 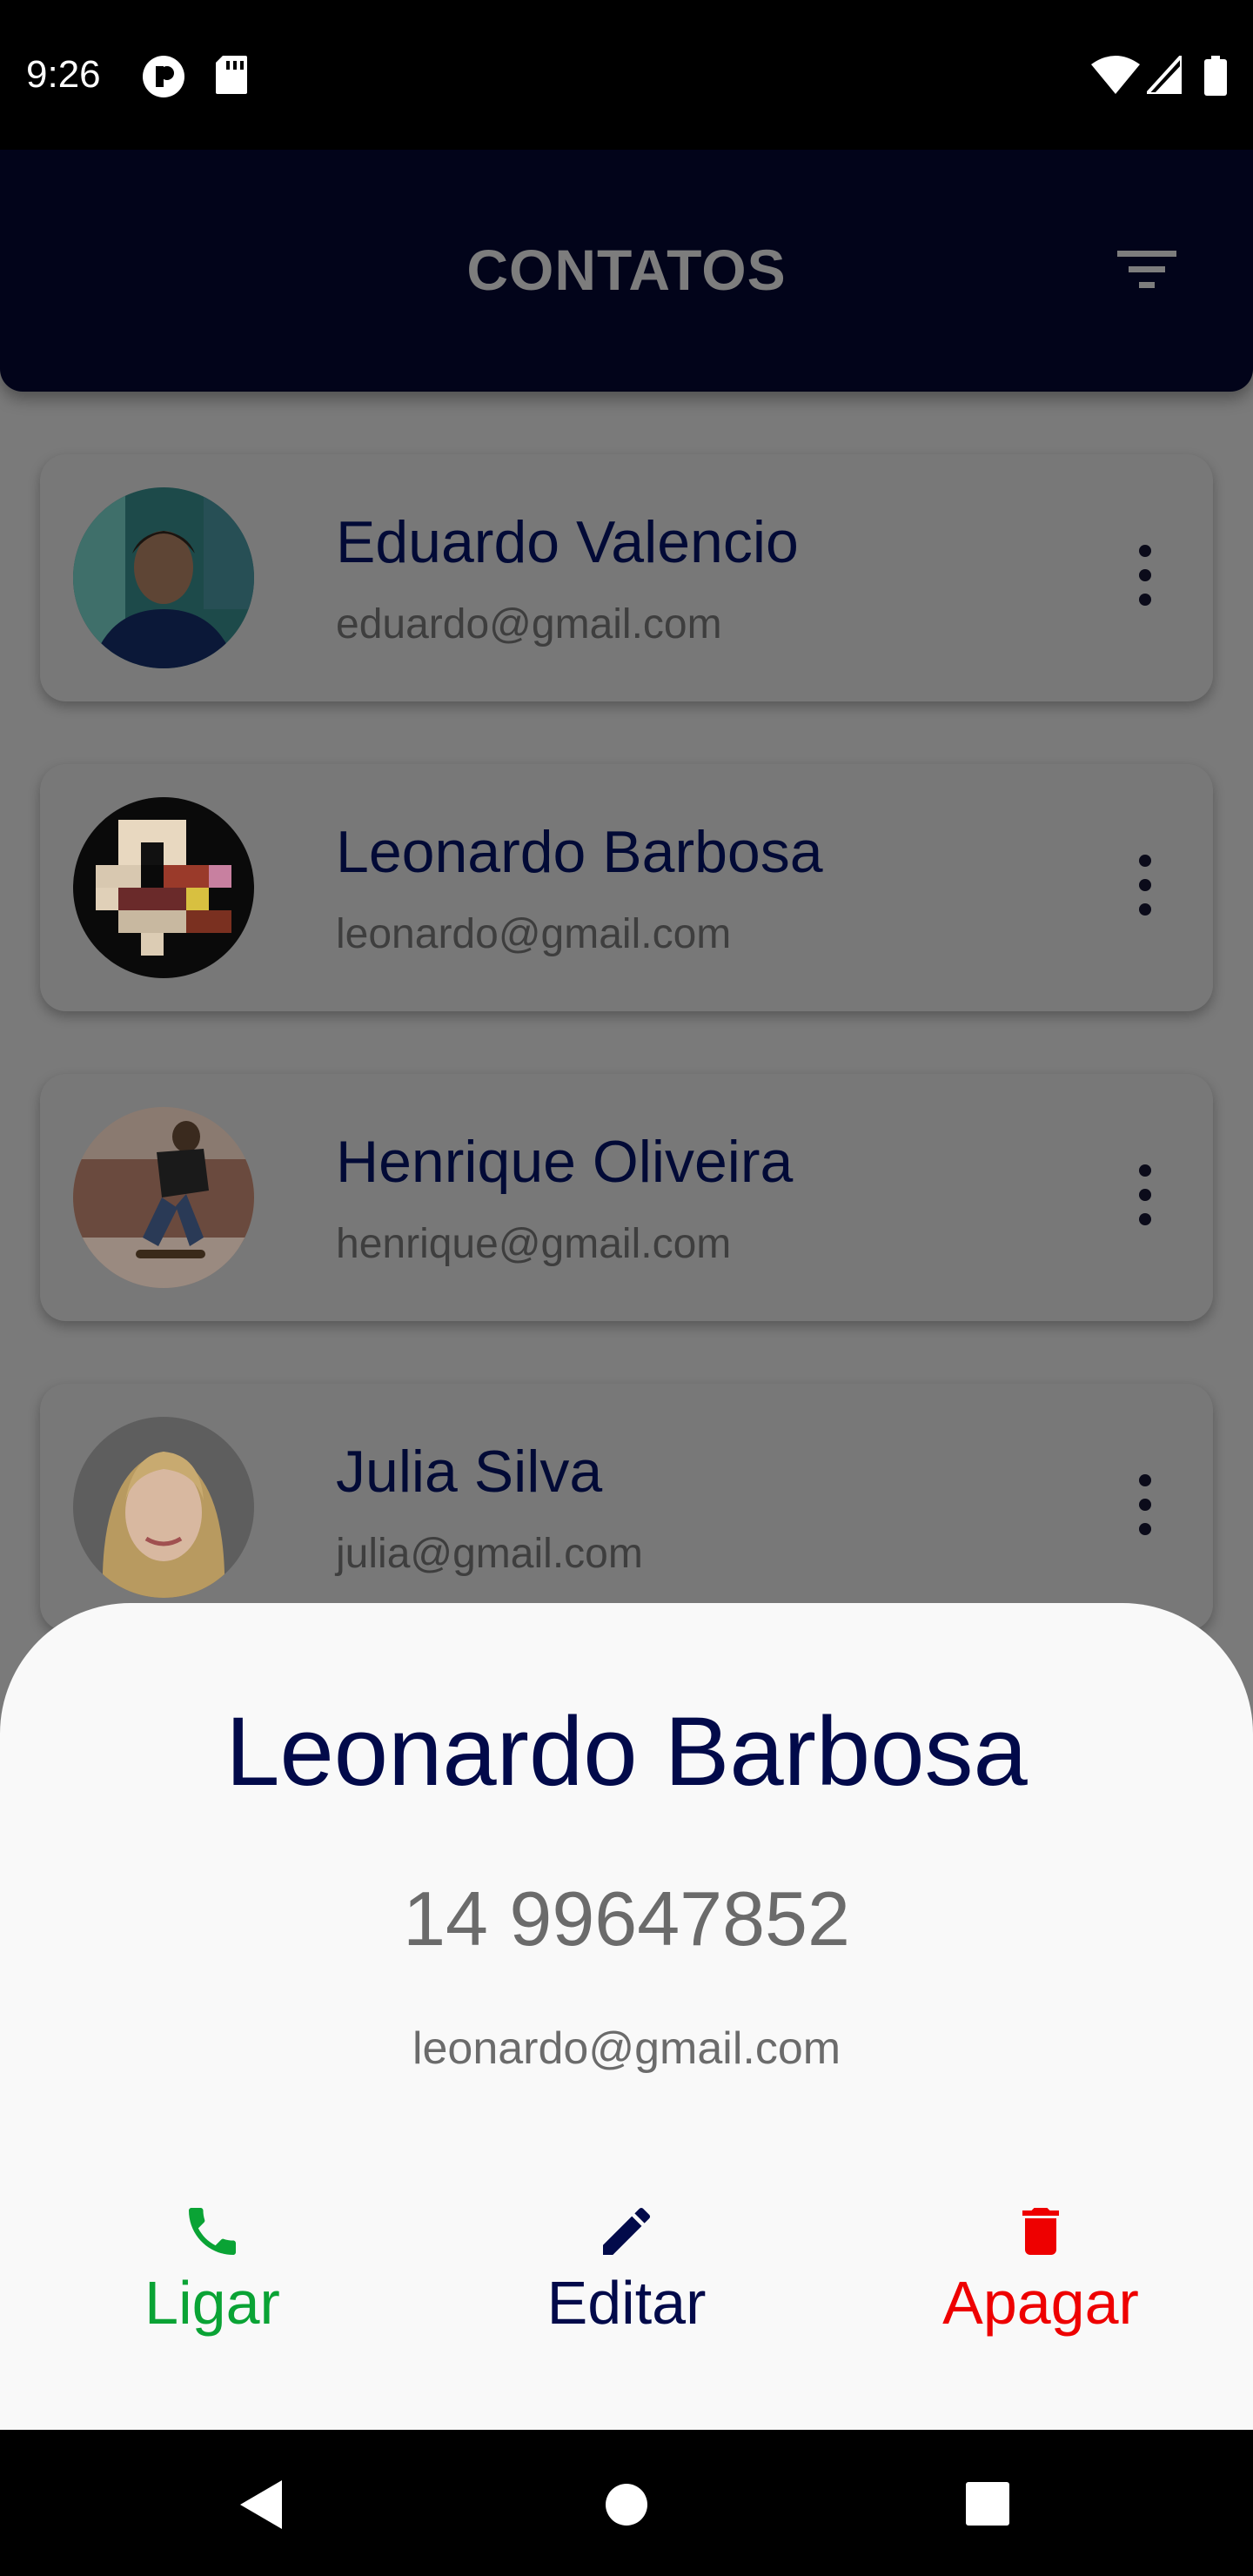 I want to click on signal-icon, so click(x=1164, y=75).